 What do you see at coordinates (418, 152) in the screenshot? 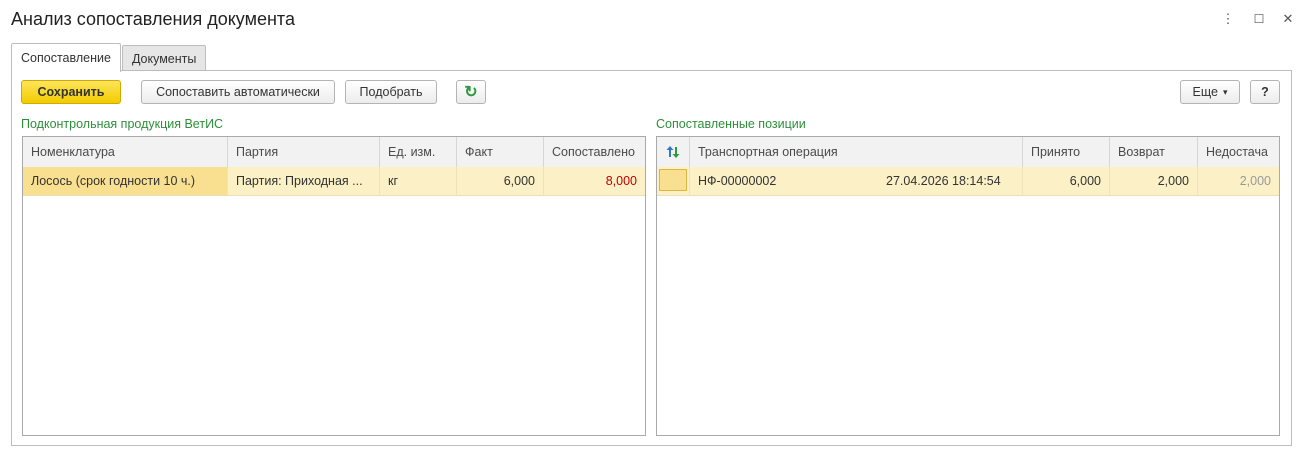
I see `column-header-unit: Ед. изм.` at bounding box center [418, 152].